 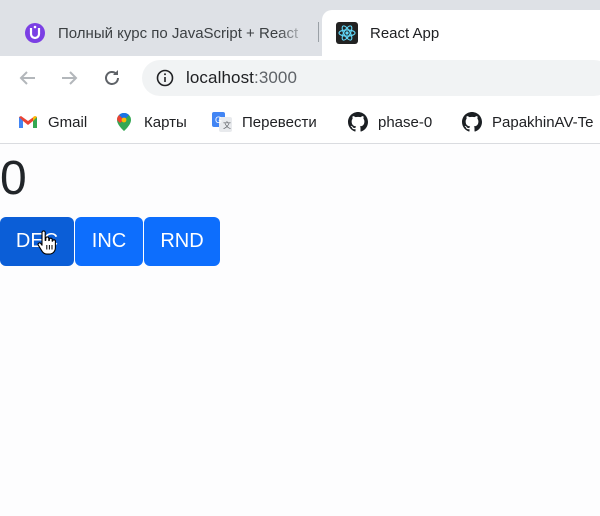 I want to click on tab-react-app: React App, so click(x=461, y=33).